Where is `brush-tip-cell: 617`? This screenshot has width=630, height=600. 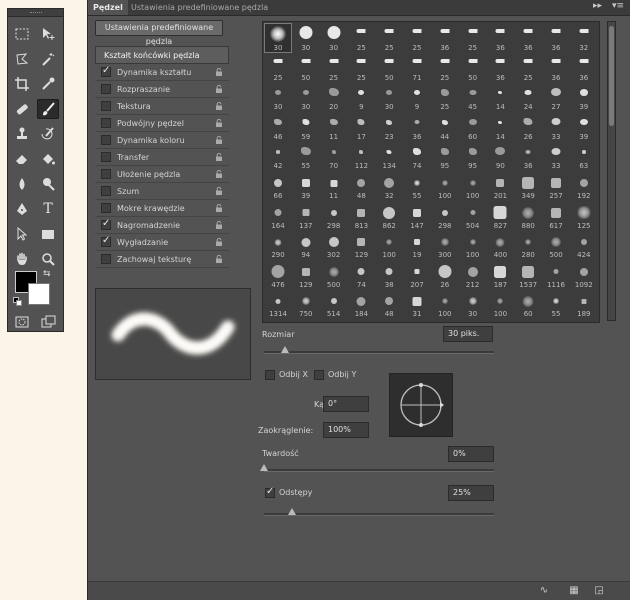
brush-tip-cell: 617 is located at coordinates (556, 216).